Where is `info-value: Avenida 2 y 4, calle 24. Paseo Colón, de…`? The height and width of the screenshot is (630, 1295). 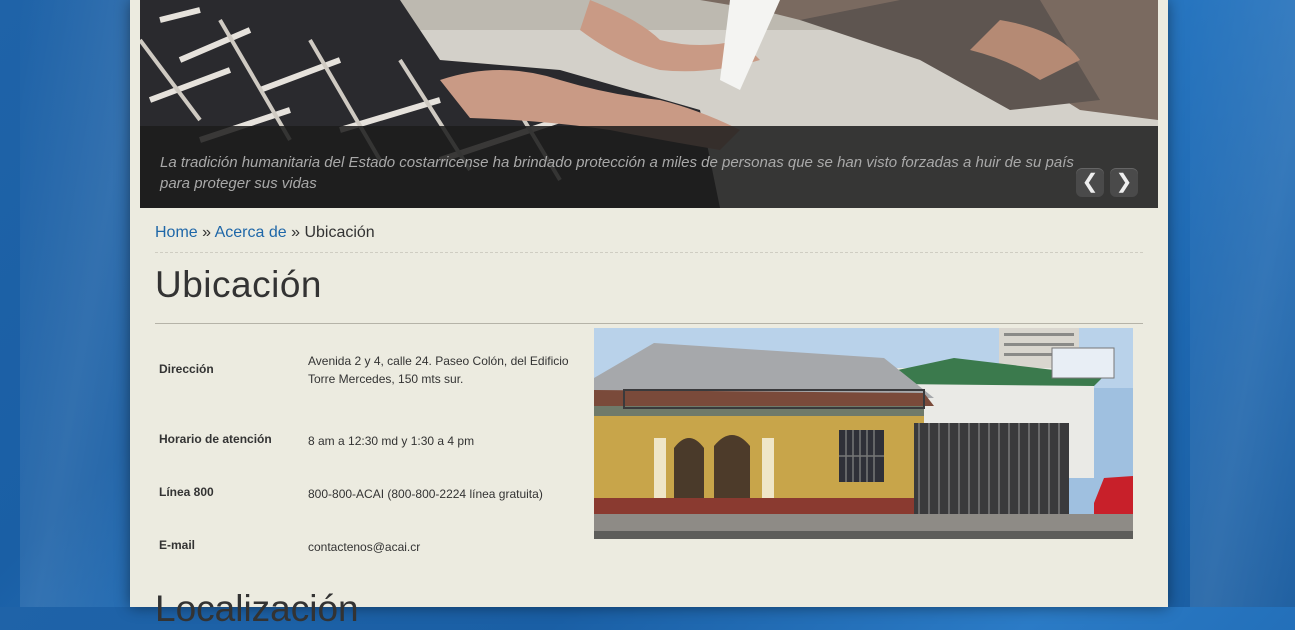 info-value: Avenida 2 y 4, calle 24. Paseo Colón, de… is located at coordinates (438, 370).